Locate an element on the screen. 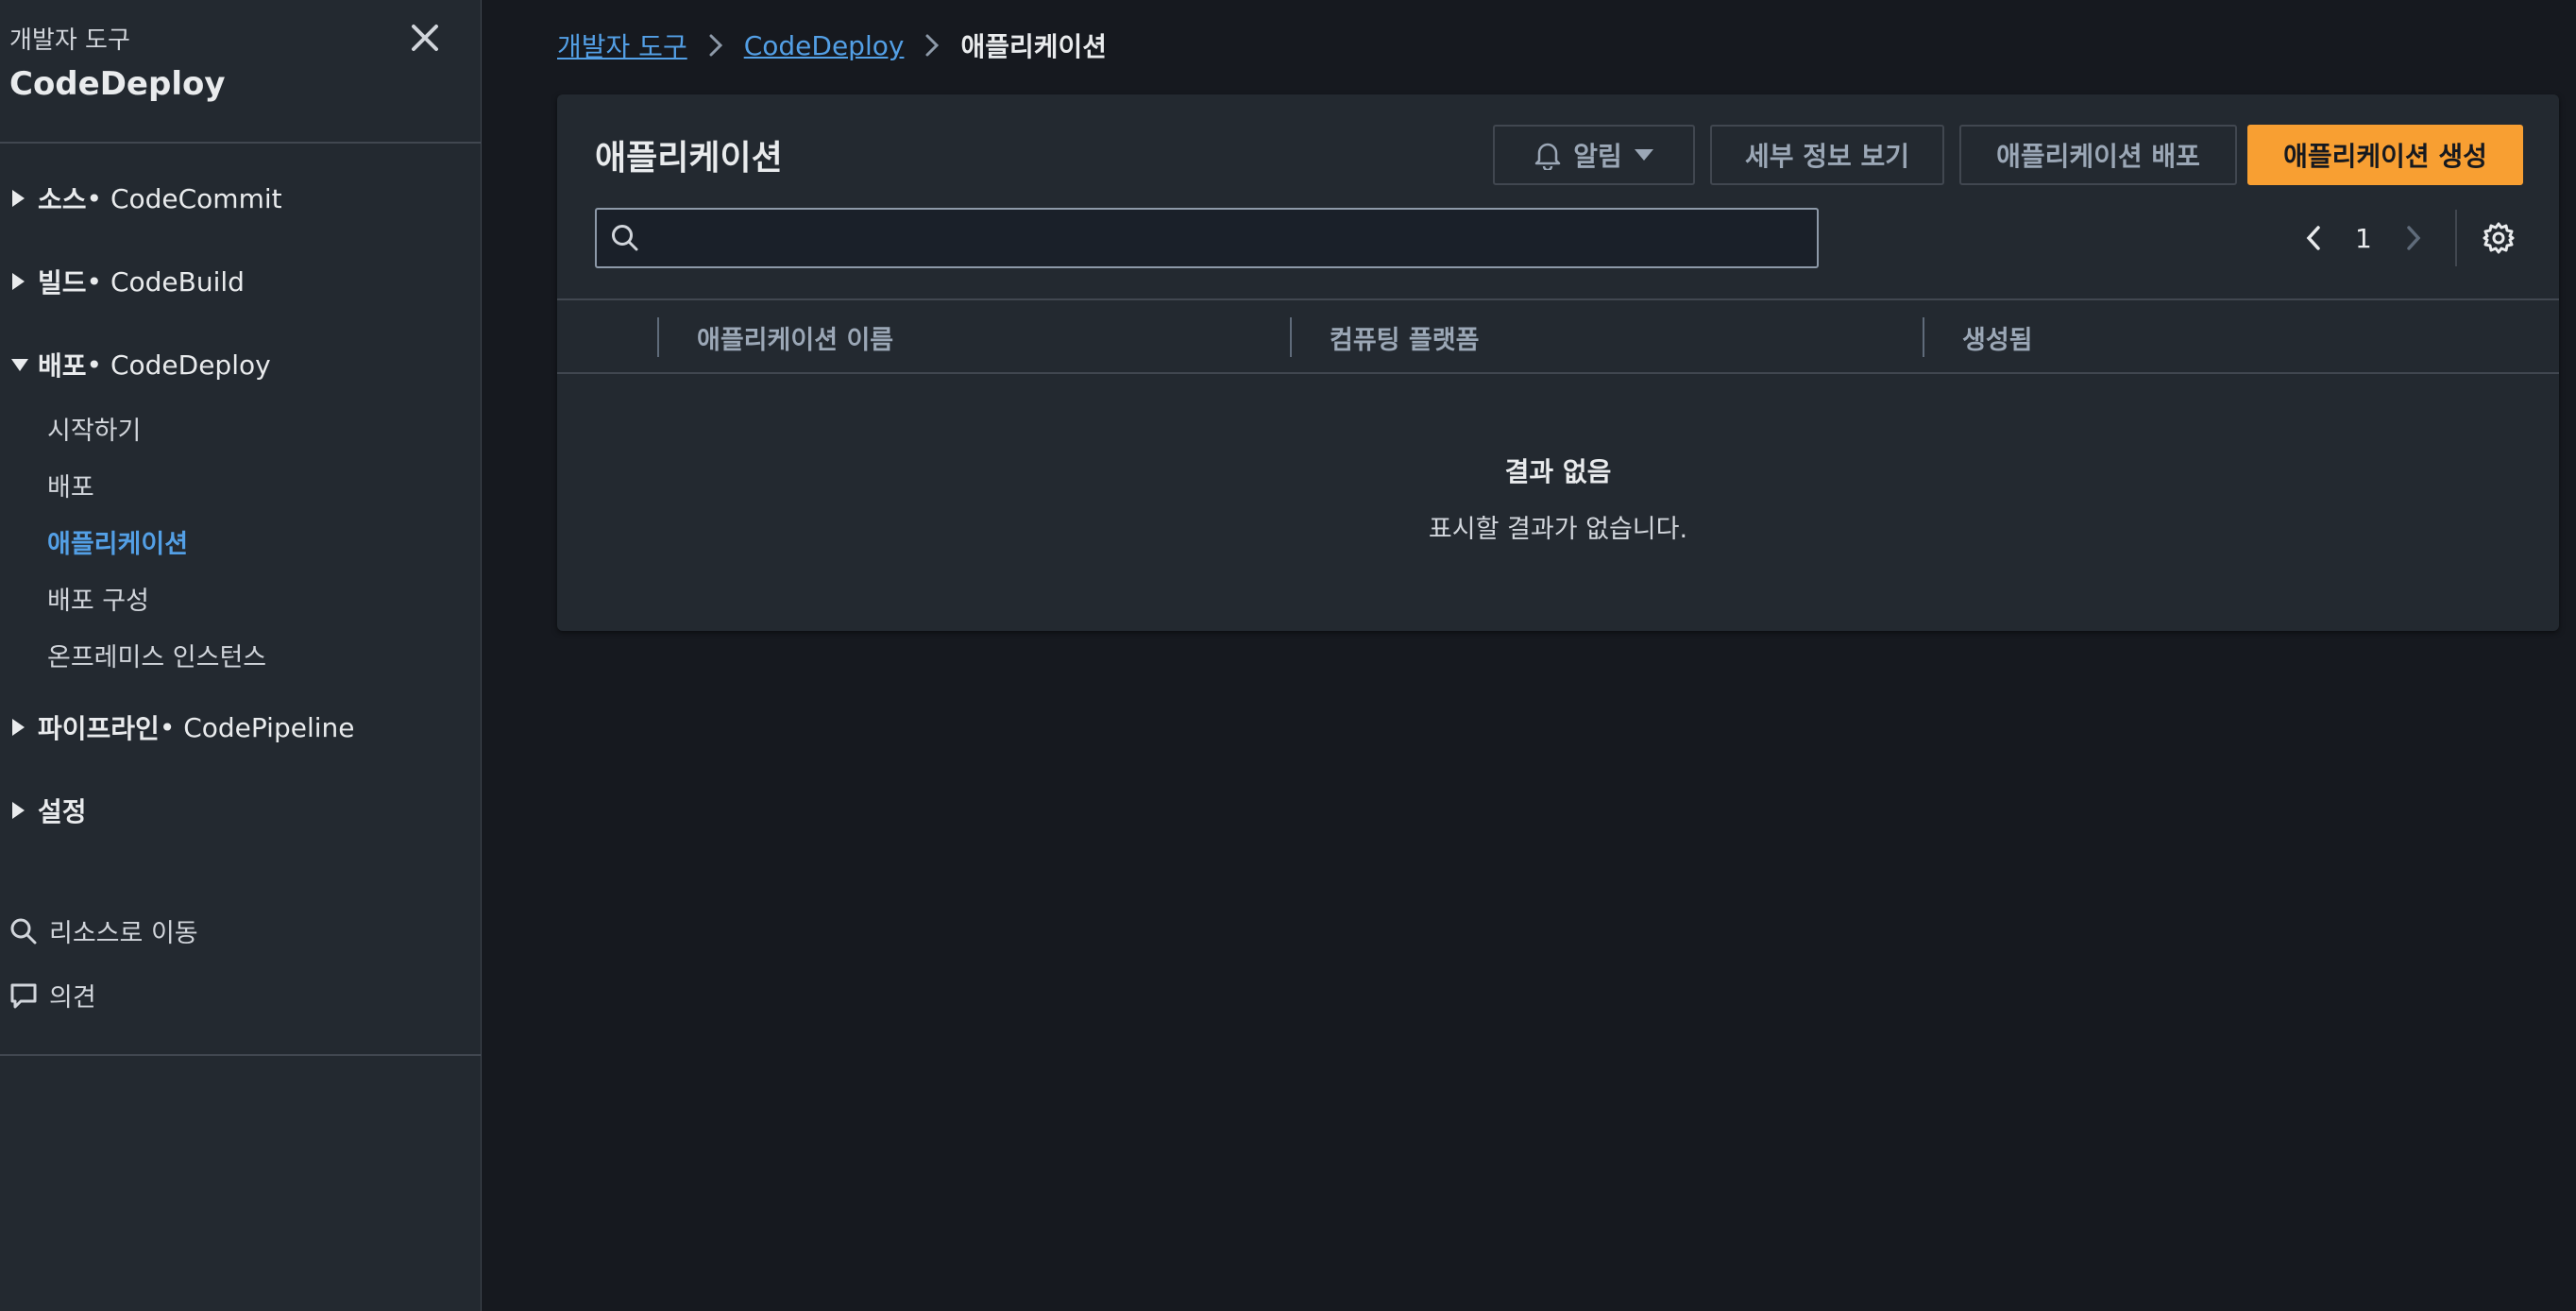 This screenshot has width=2576, height=1311. sidebar-header: 개발자 도구 CodeDeploy is located at coordinates (117, 62).